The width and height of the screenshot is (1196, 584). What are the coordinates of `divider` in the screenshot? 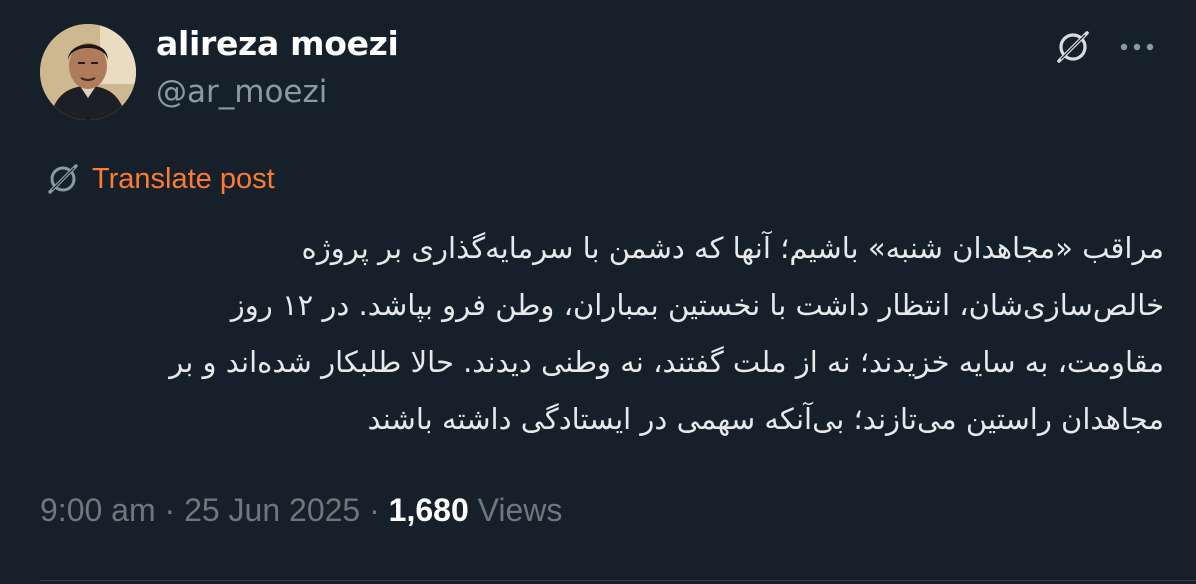 It's located at (618, 580).